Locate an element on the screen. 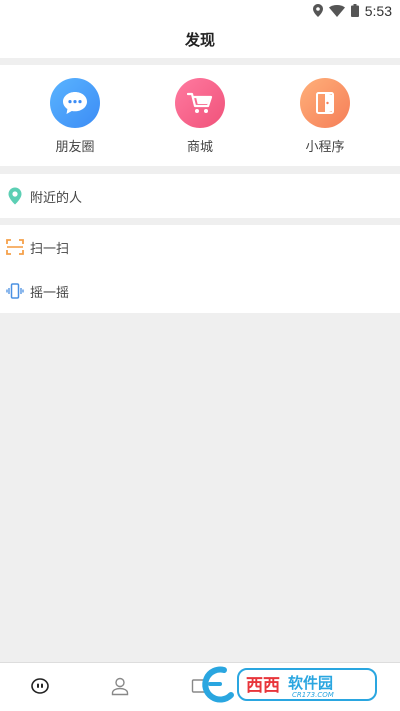 Image resolution: width=400 pixels, height=711 pixels. chat-bubble-icon is located at coordinates (75, 103).